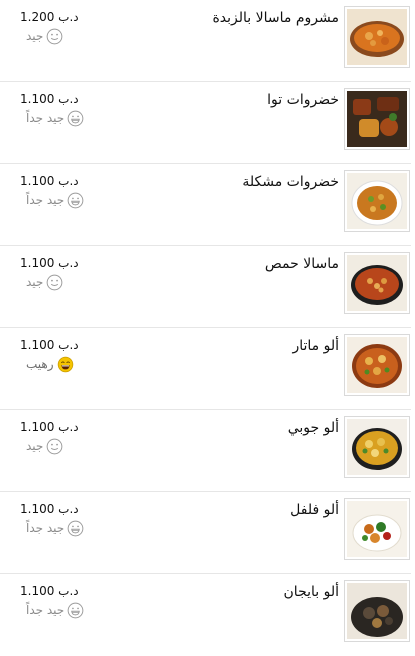 This screenshot has width=415, height=656. I want to click on dish-rating: رهيب, so click(50, 364).